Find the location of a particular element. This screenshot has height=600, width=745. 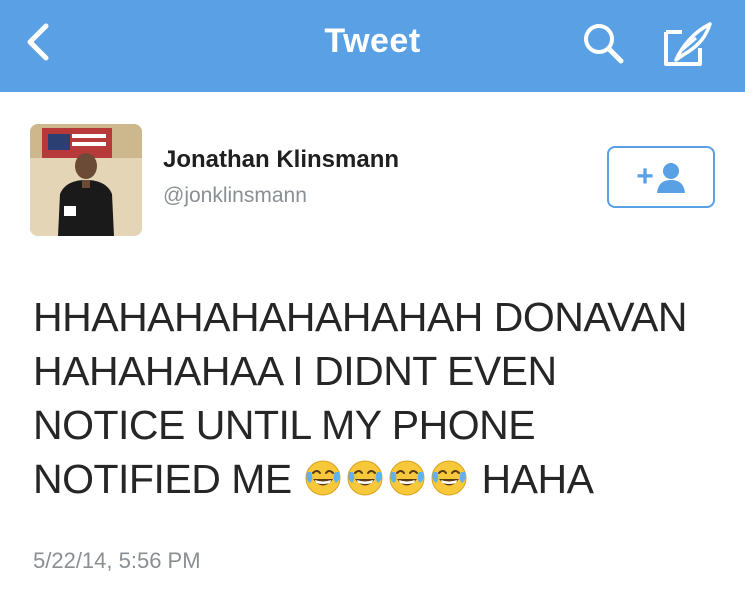

avatar is located at coordinates (86, 180).